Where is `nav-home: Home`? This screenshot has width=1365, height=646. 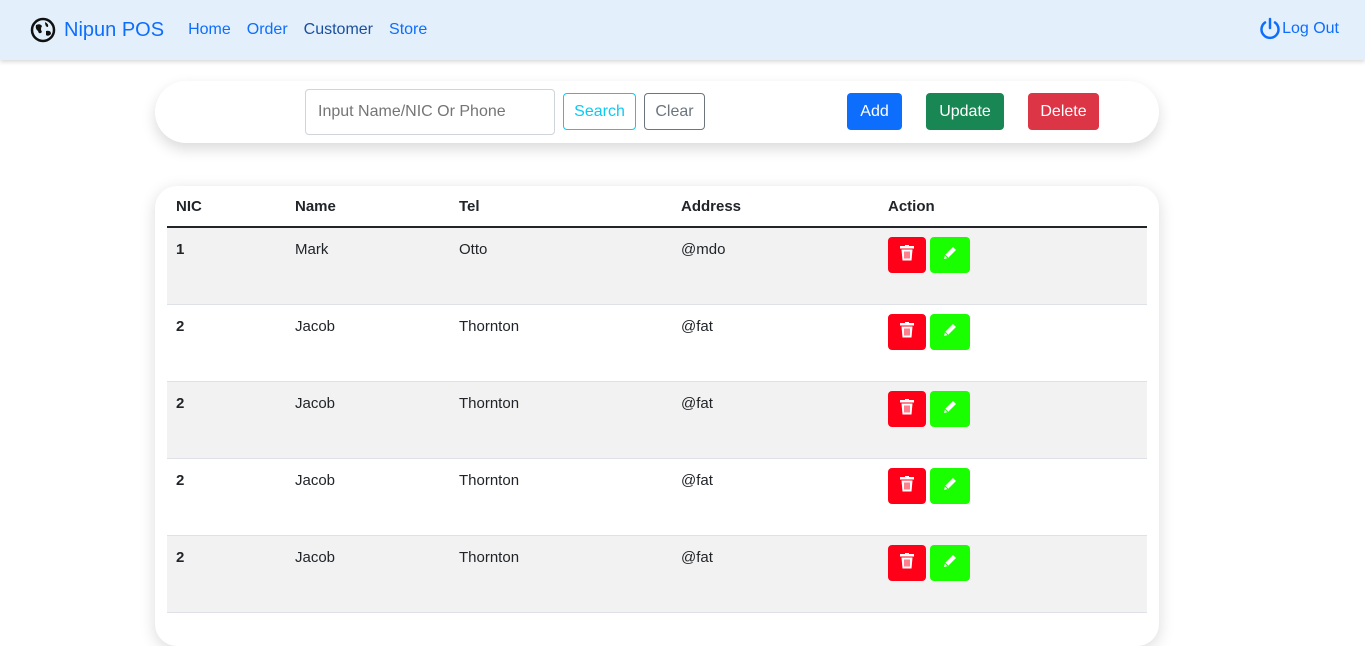 nav-home: Home is located at coordinates (209, 30).